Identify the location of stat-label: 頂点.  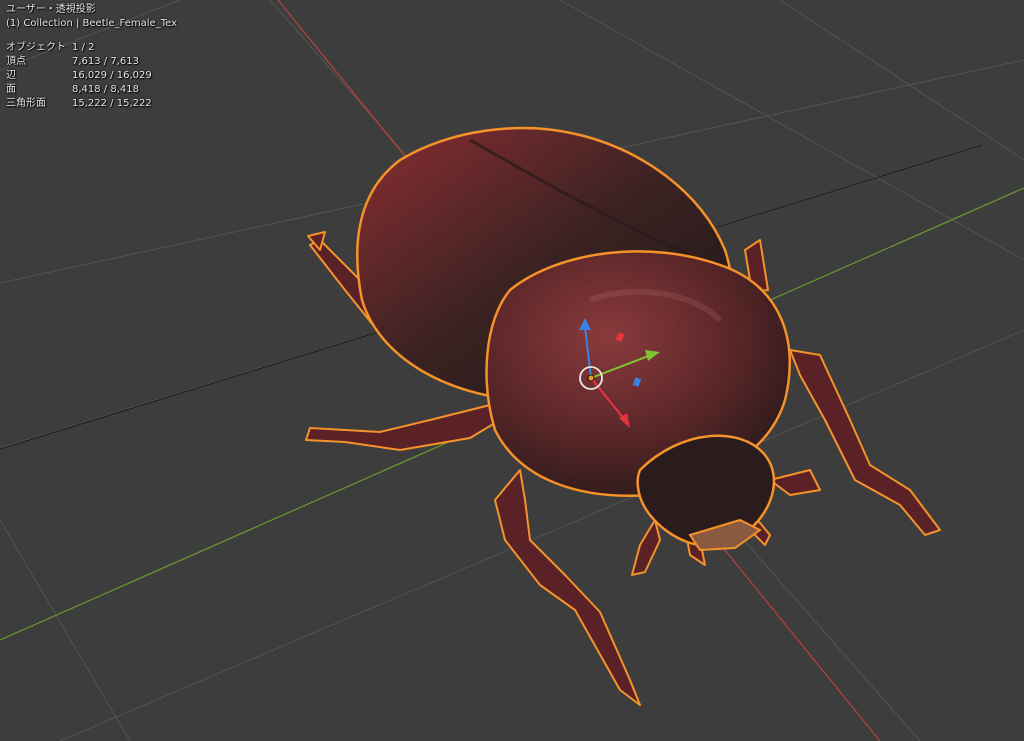
(16, 61).